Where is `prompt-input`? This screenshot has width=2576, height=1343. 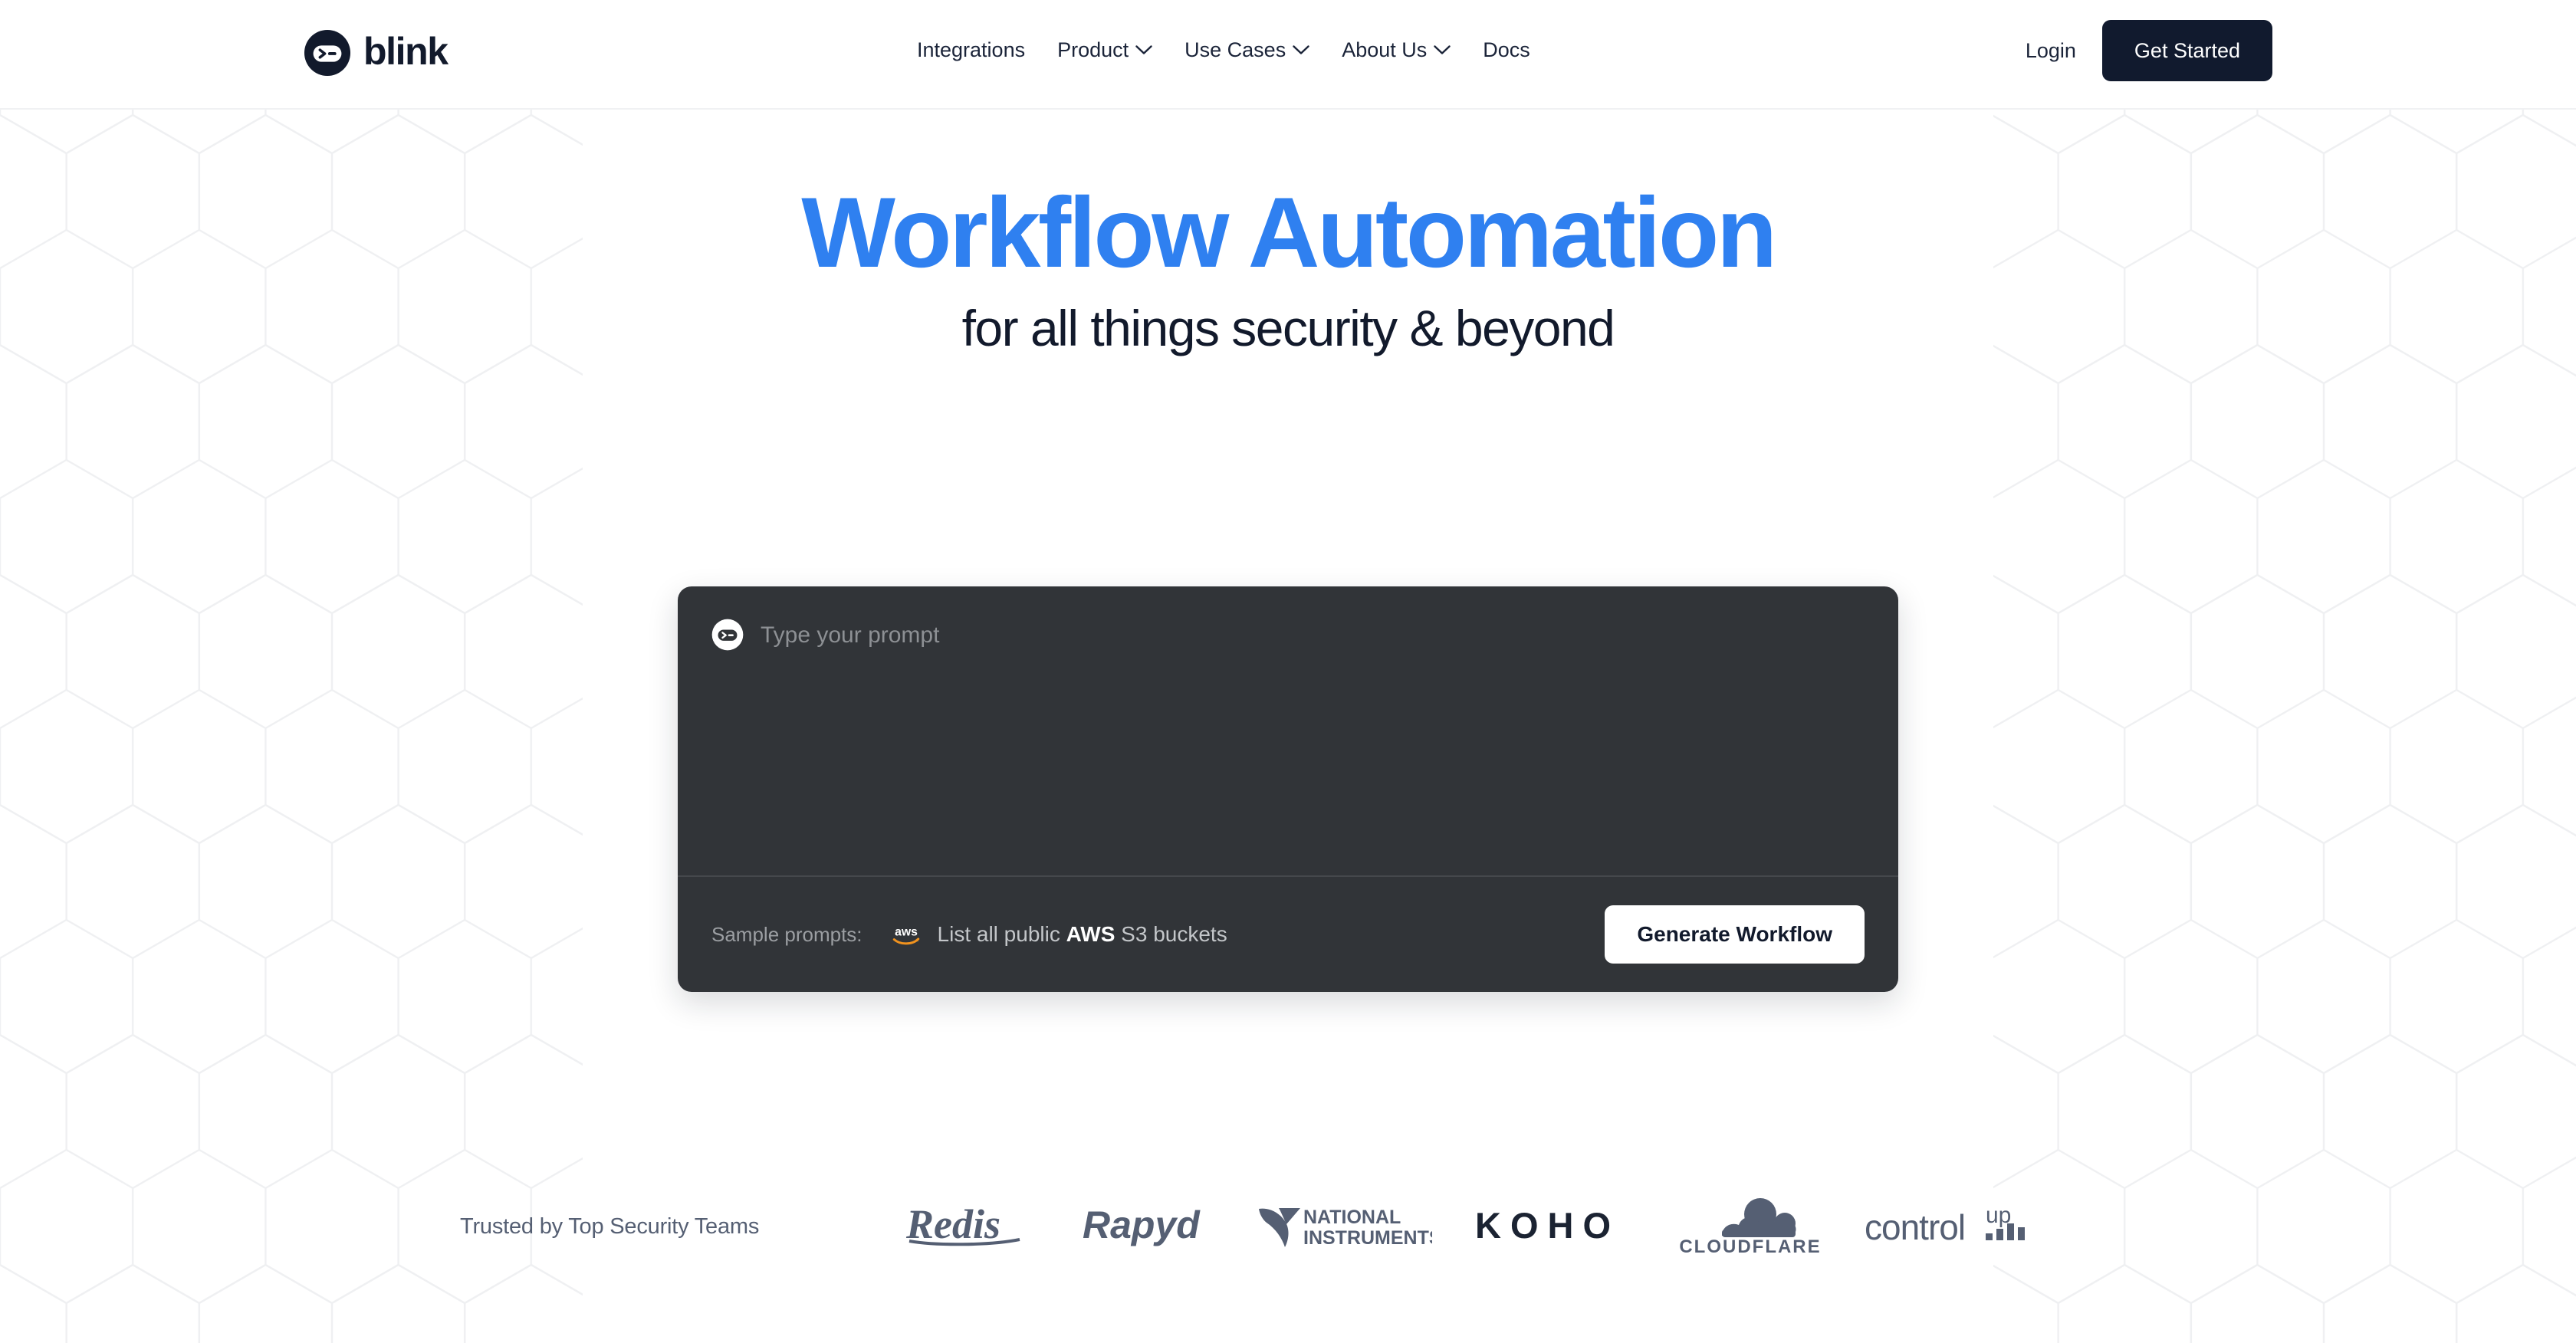 prompt-input is located at coordinates (1313, 737).